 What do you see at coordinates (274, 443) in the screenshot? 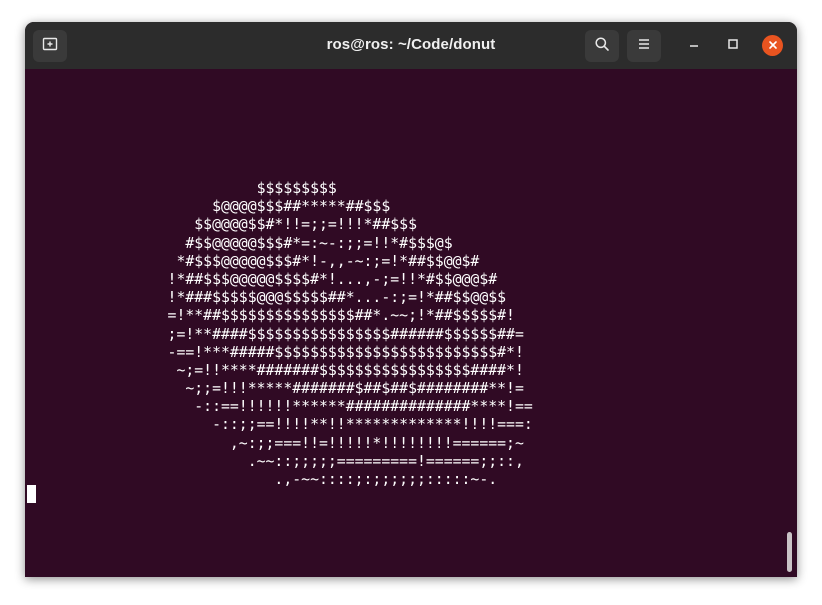
I see `output-line: ,~:;;===!!=!!!!!*!!!!!!!!======;~` at bounding box center [274, 443].